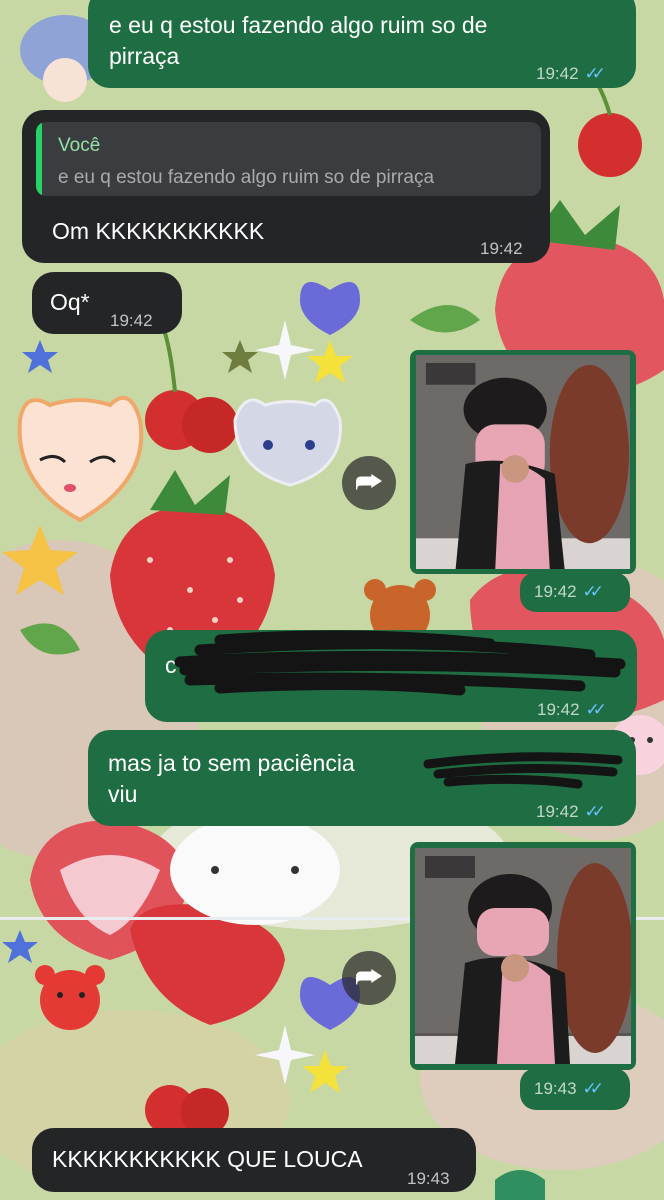 This screenshot has width=664, height=1200. I want to click on message-meta: 19:43 ✓✓, so click(569, 1089).